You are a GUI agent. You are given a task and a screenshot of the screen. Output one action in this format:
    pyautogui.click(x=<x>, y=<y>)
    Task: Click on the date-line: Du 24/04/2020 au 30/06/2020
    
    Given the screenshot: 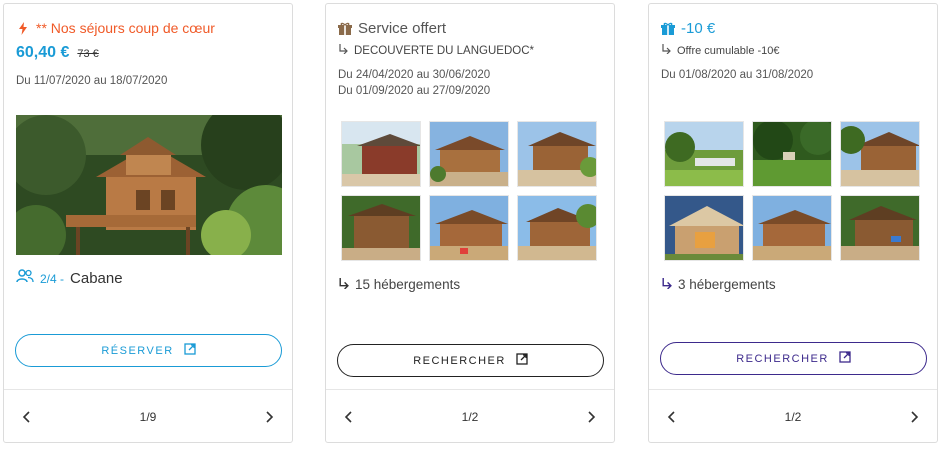 What is the action you would take?
    pyautogui.click(x=414, y=75)
    